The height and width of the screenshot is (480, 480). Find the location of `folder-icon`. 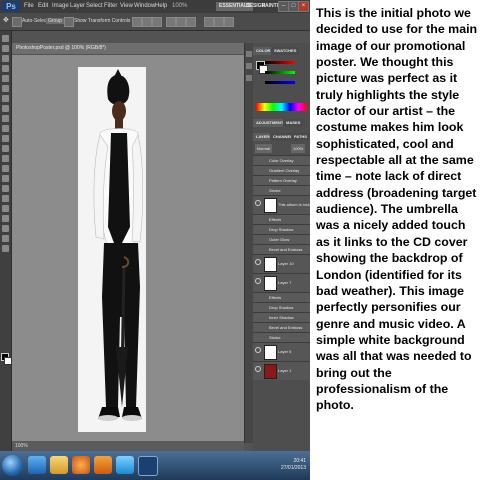

folder-icon is located at coordinates (59, 465).